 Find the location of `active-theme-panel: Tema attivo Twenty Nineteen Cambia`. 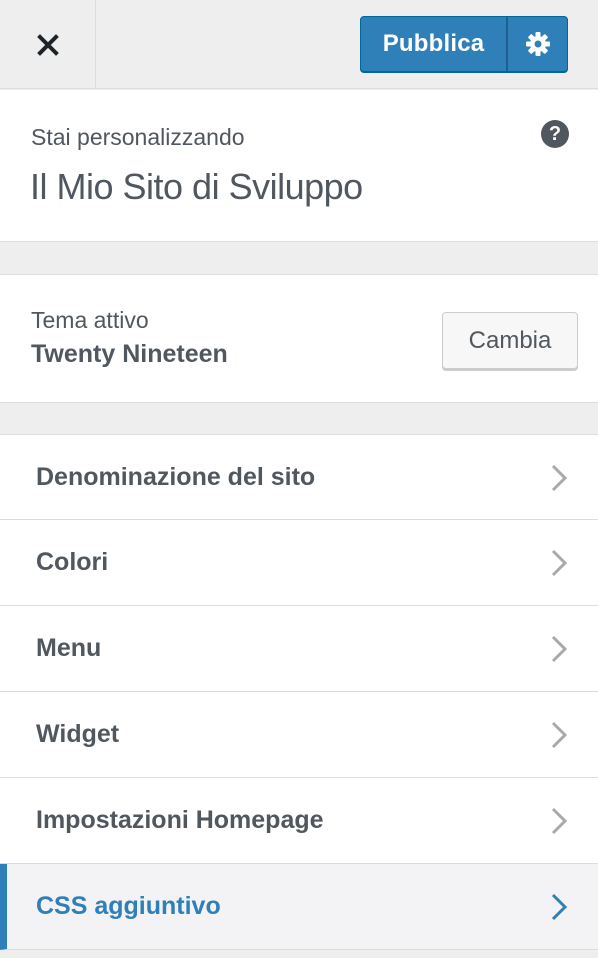

active-theme-panel: Tema attivo Twenty Nineteen Cambia is located at coordinates (299, 338).